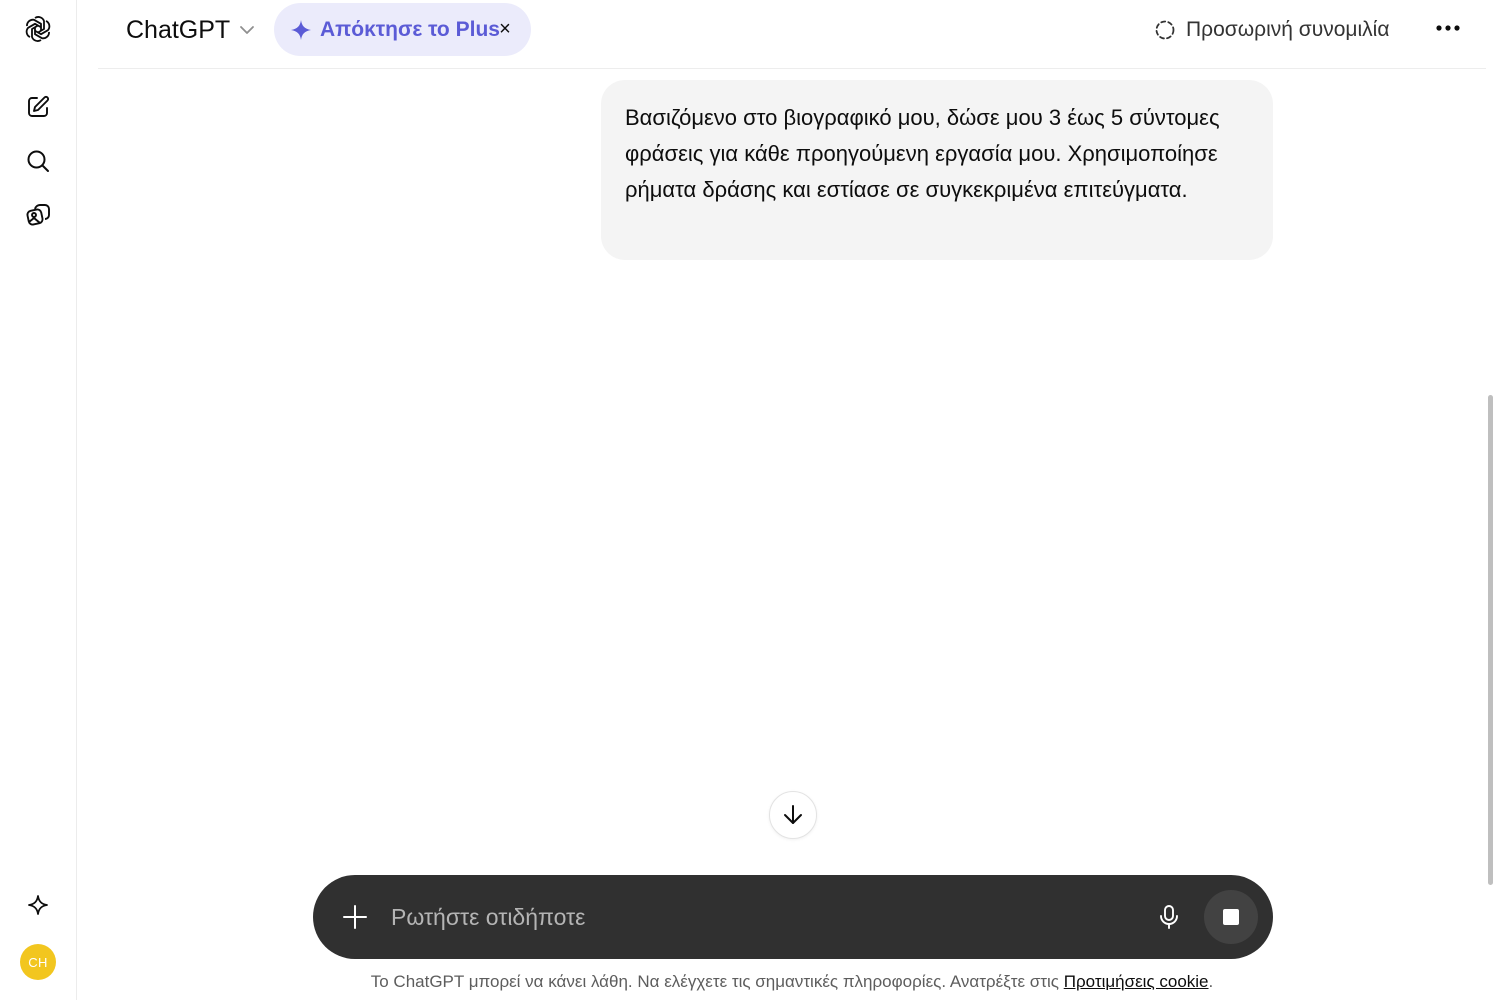  I want to click on microphone-icon, so click(1169, 917).